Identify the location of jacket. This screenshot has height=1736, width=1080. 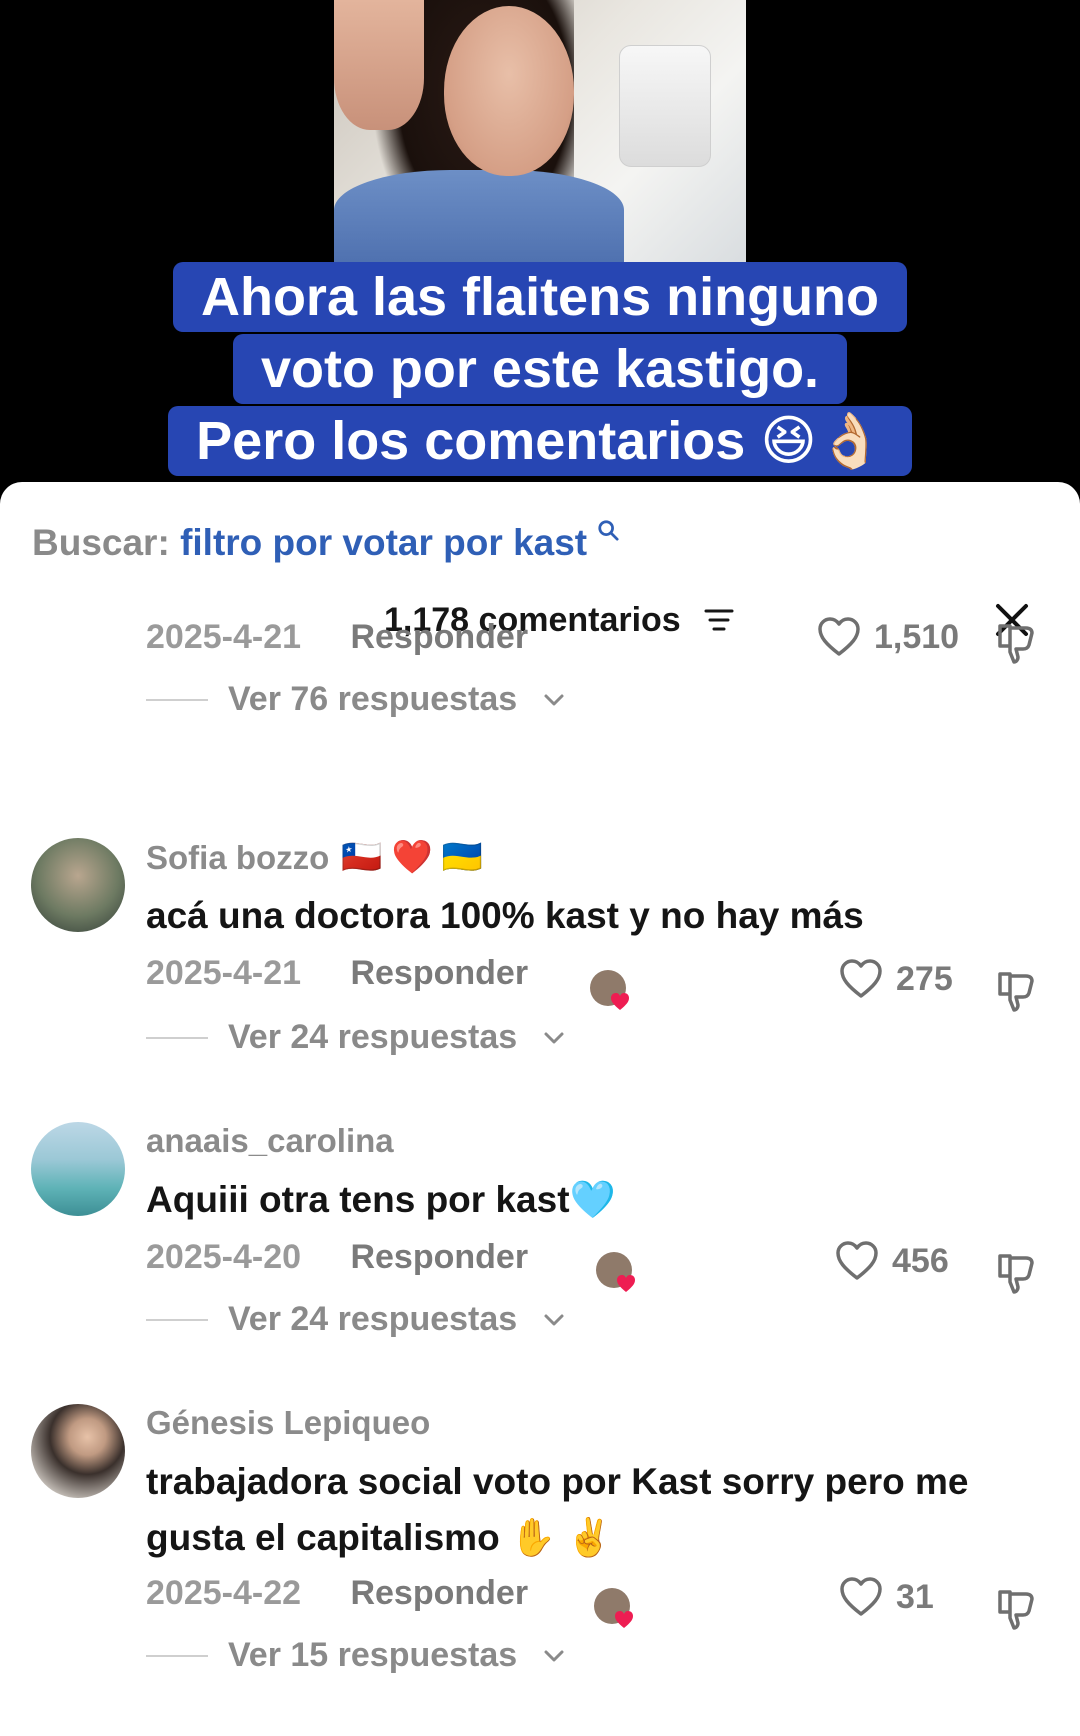
(479, 216).